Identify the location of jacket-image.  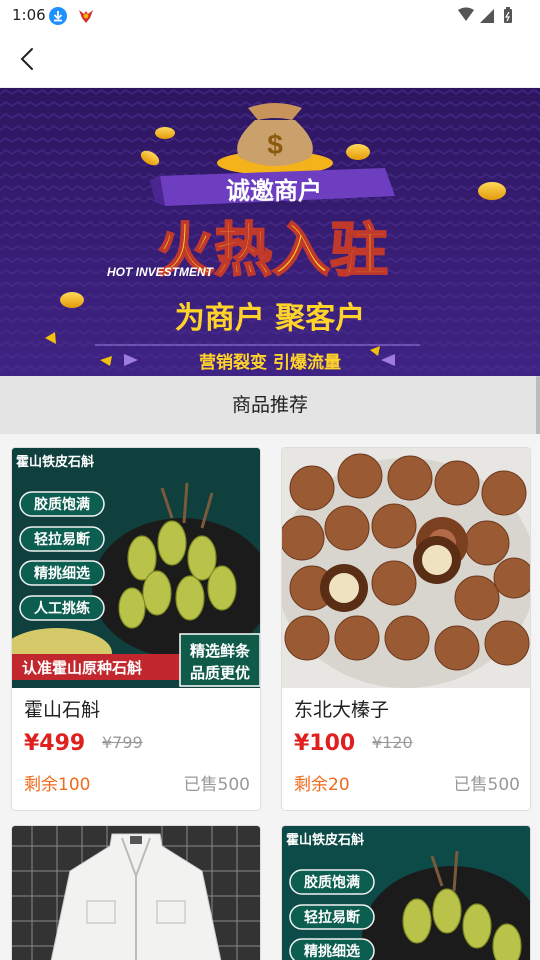
(136, 893).